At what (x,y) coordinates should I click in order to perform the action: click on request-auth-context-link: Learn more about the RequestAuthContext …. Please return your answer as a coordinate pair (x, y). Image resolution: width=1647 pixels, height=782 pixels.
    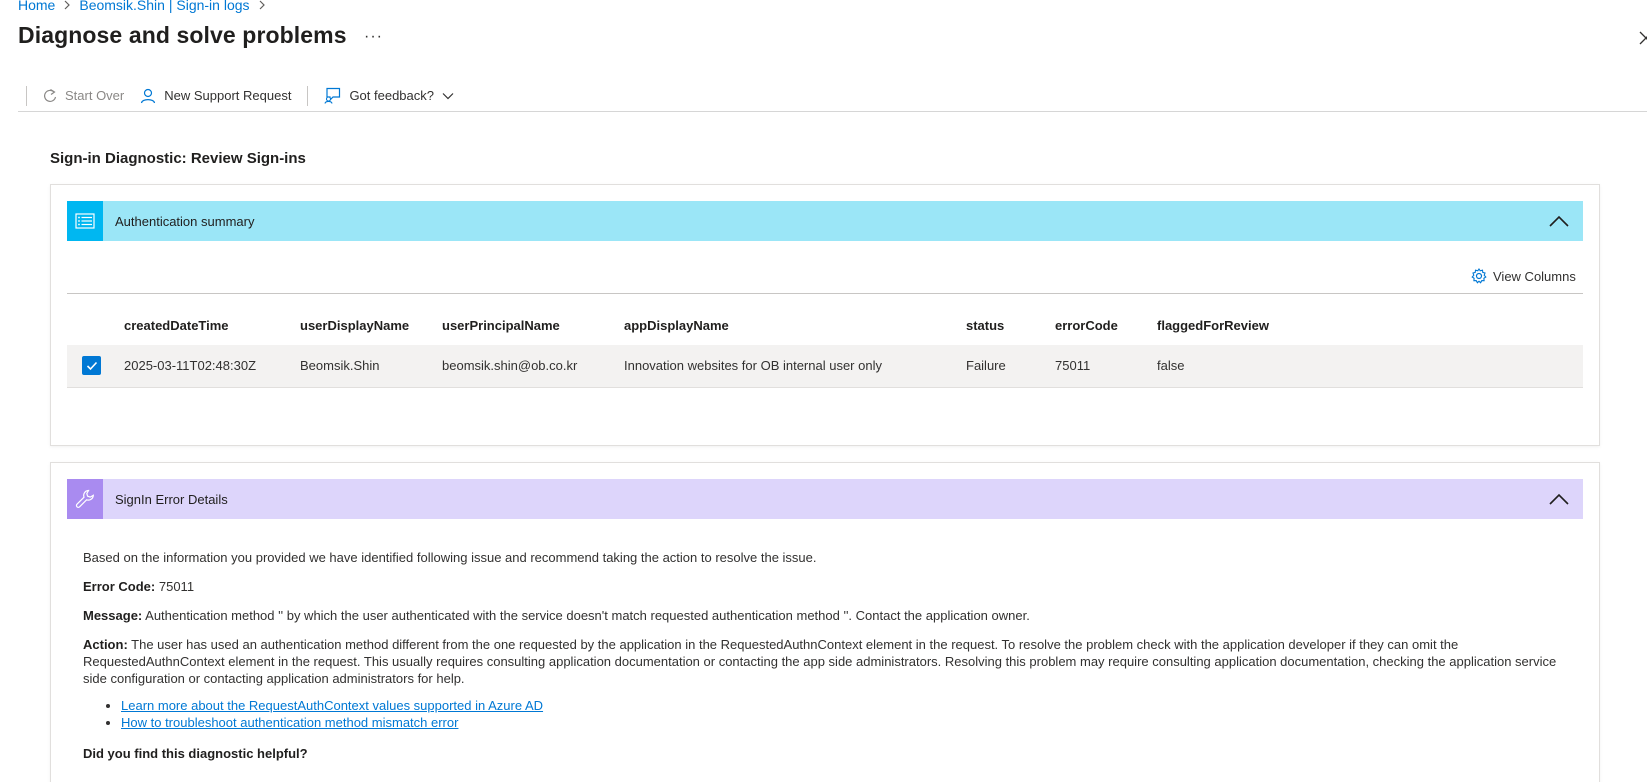
    Looking at the image, I should click on (332, 705).